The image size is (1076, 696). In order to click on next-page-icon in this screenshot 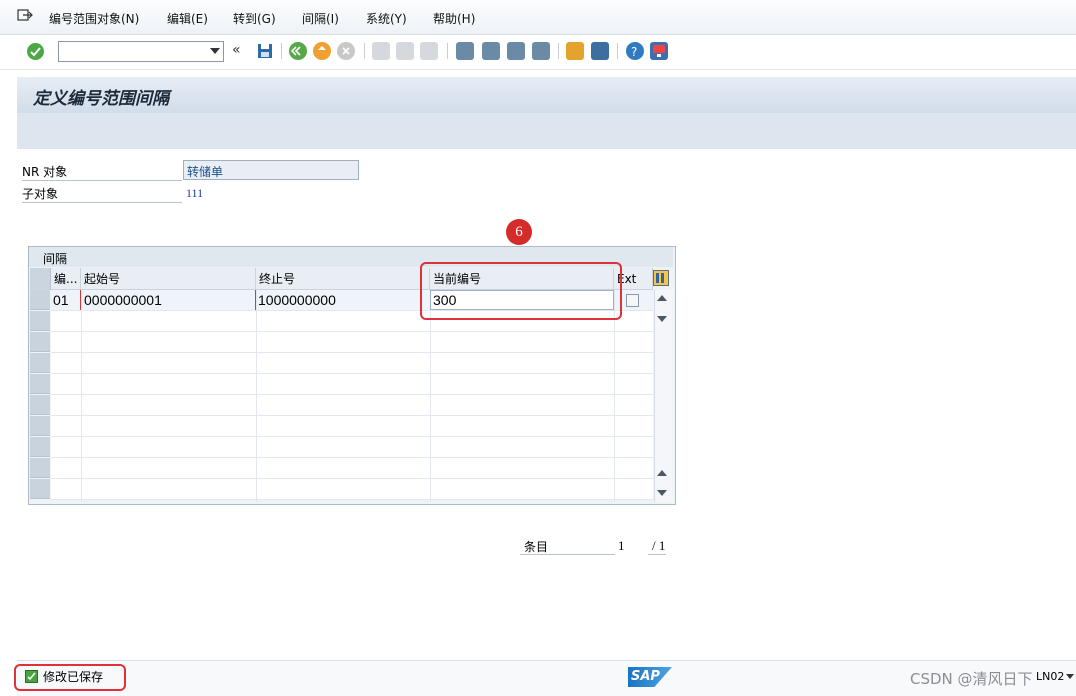, I will do `click(516, 51)`.